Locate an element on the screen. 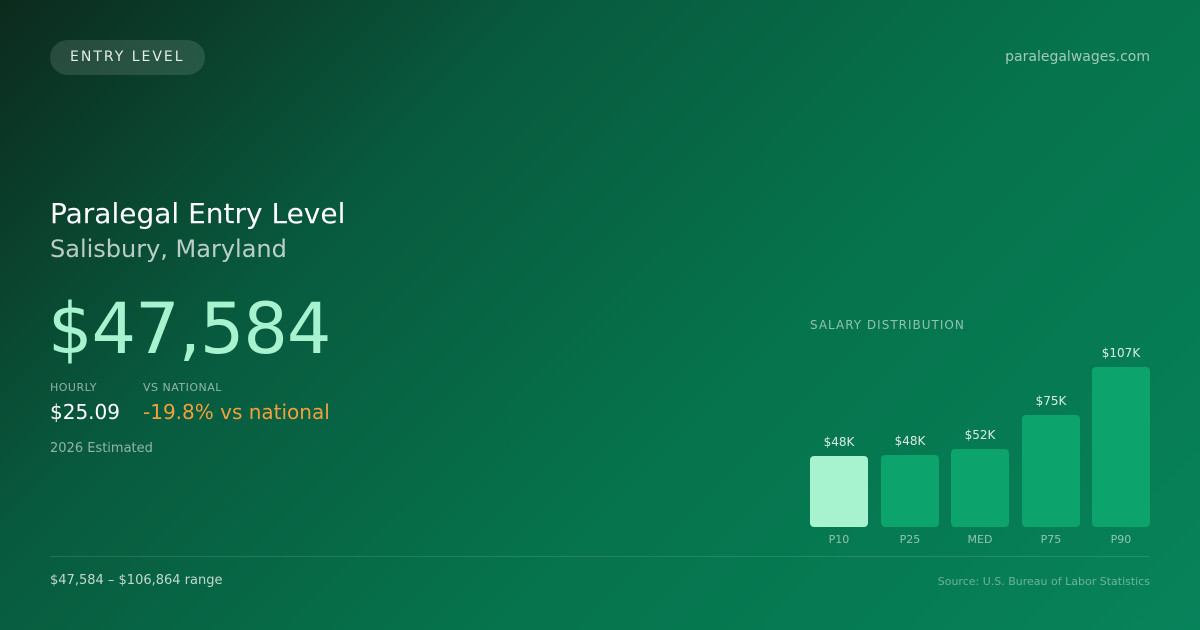  bar-category-label: P10 is located at coordinates (839, 539).